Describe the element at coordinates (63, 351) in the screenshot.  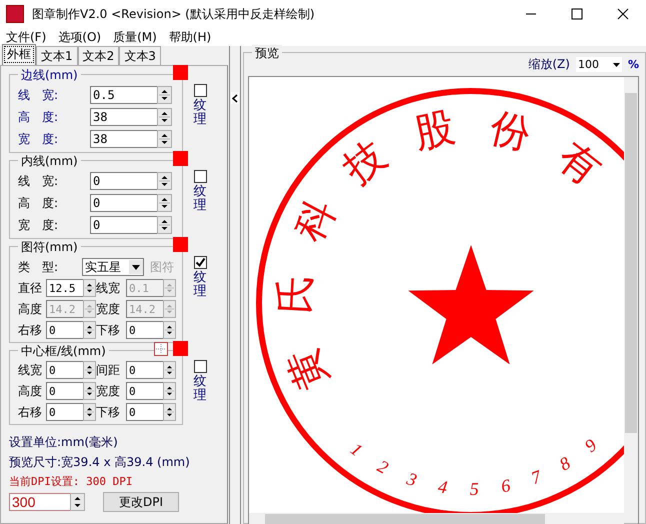
I see `group-title: 中心框/线(mm)` at that location.